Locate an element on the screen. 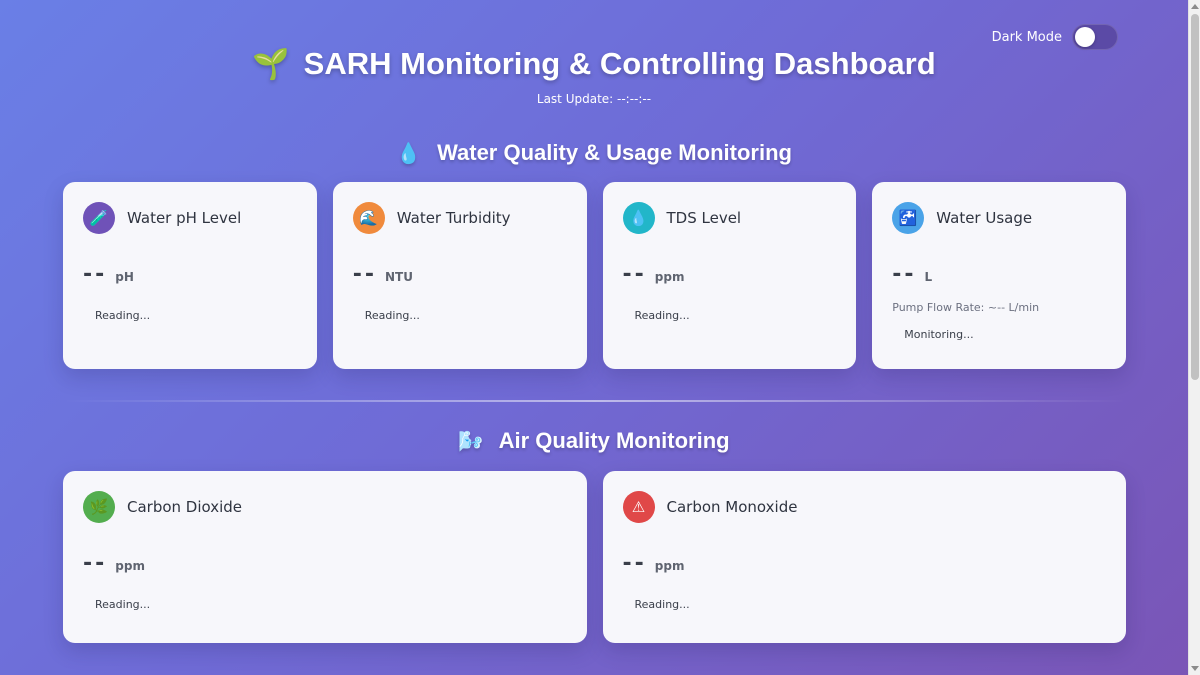 This screenshot has height=675, width=1200. water-drop-icon: 💧 is located at coordinates (408, 154).